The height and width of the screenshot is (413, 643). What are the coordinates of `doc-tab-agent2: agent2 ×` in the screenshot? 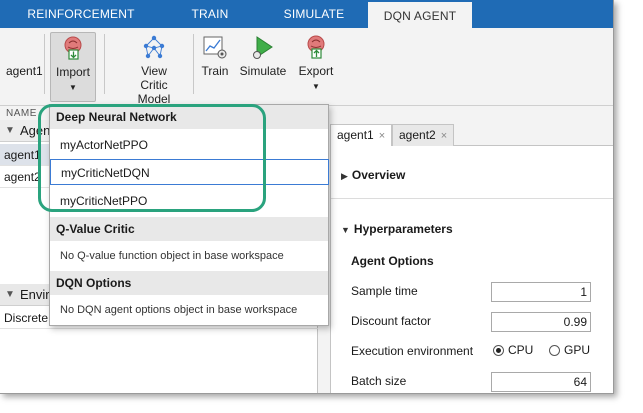 It's located at (423, 135).